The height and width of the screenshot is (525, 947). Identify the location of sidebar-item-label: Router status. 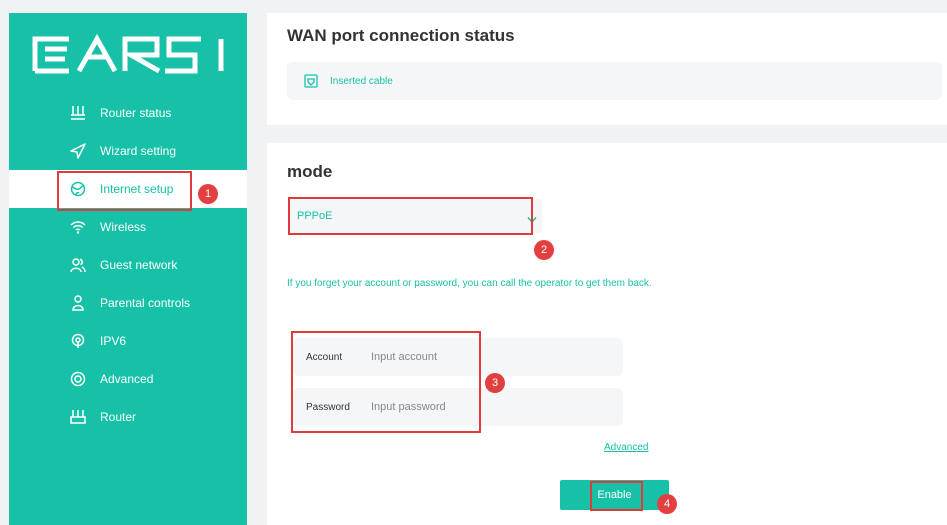
(136, 113).